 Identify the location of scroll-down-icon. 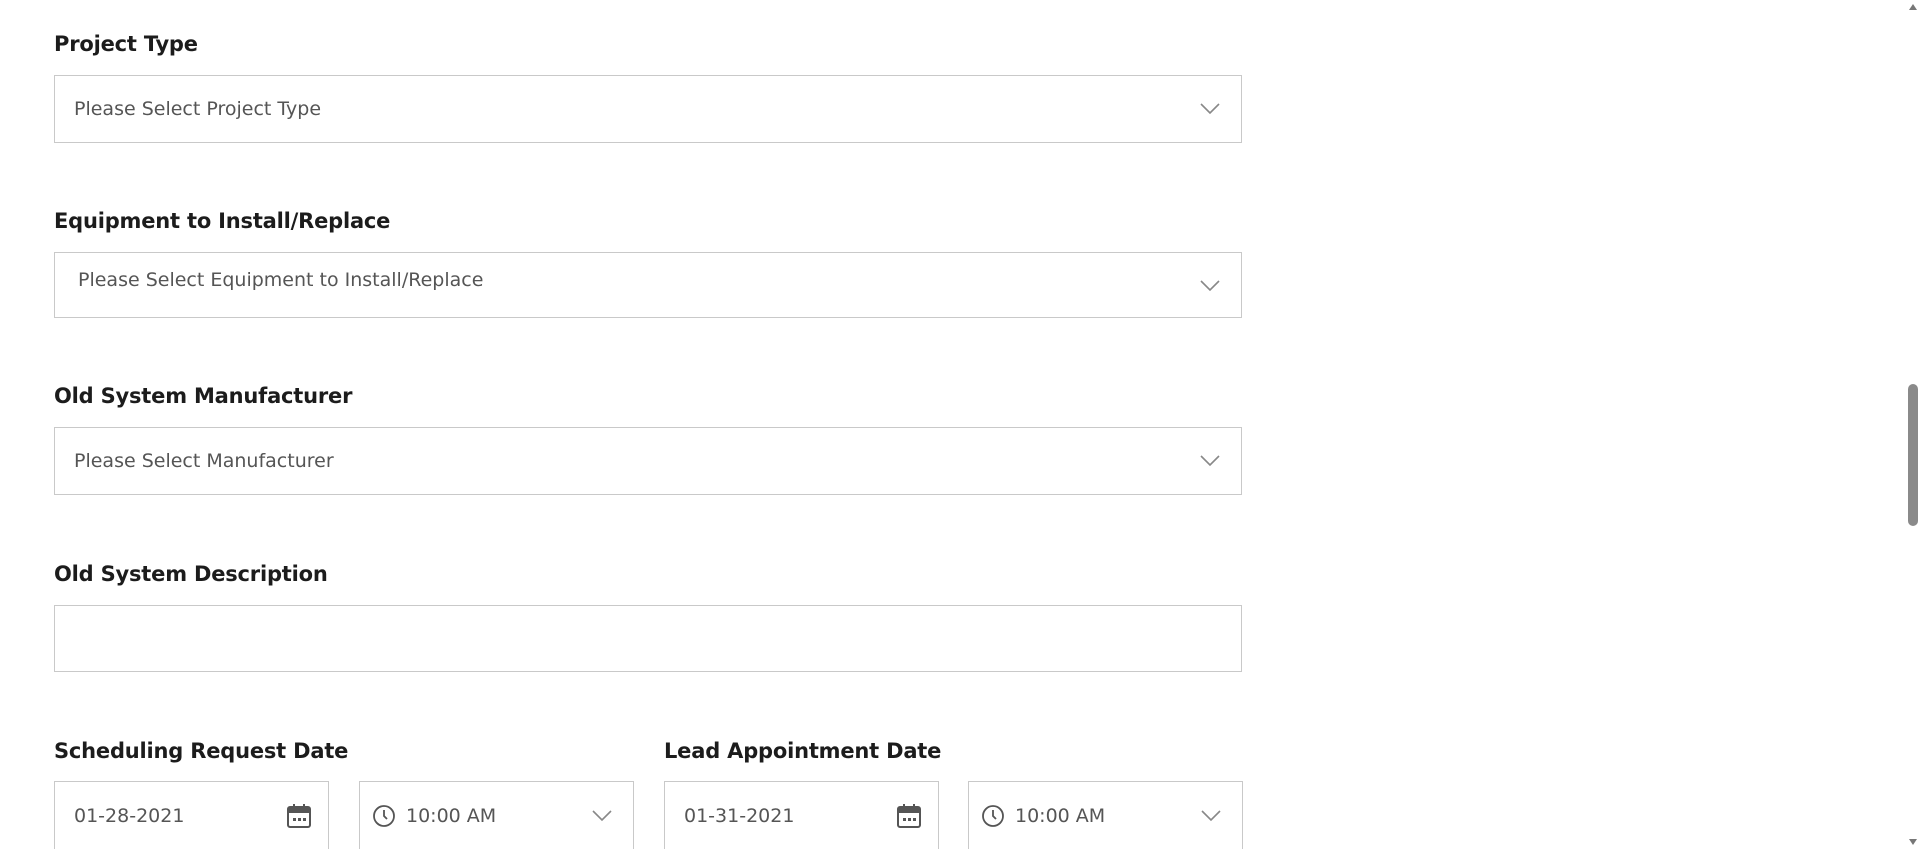
(1913, 842).